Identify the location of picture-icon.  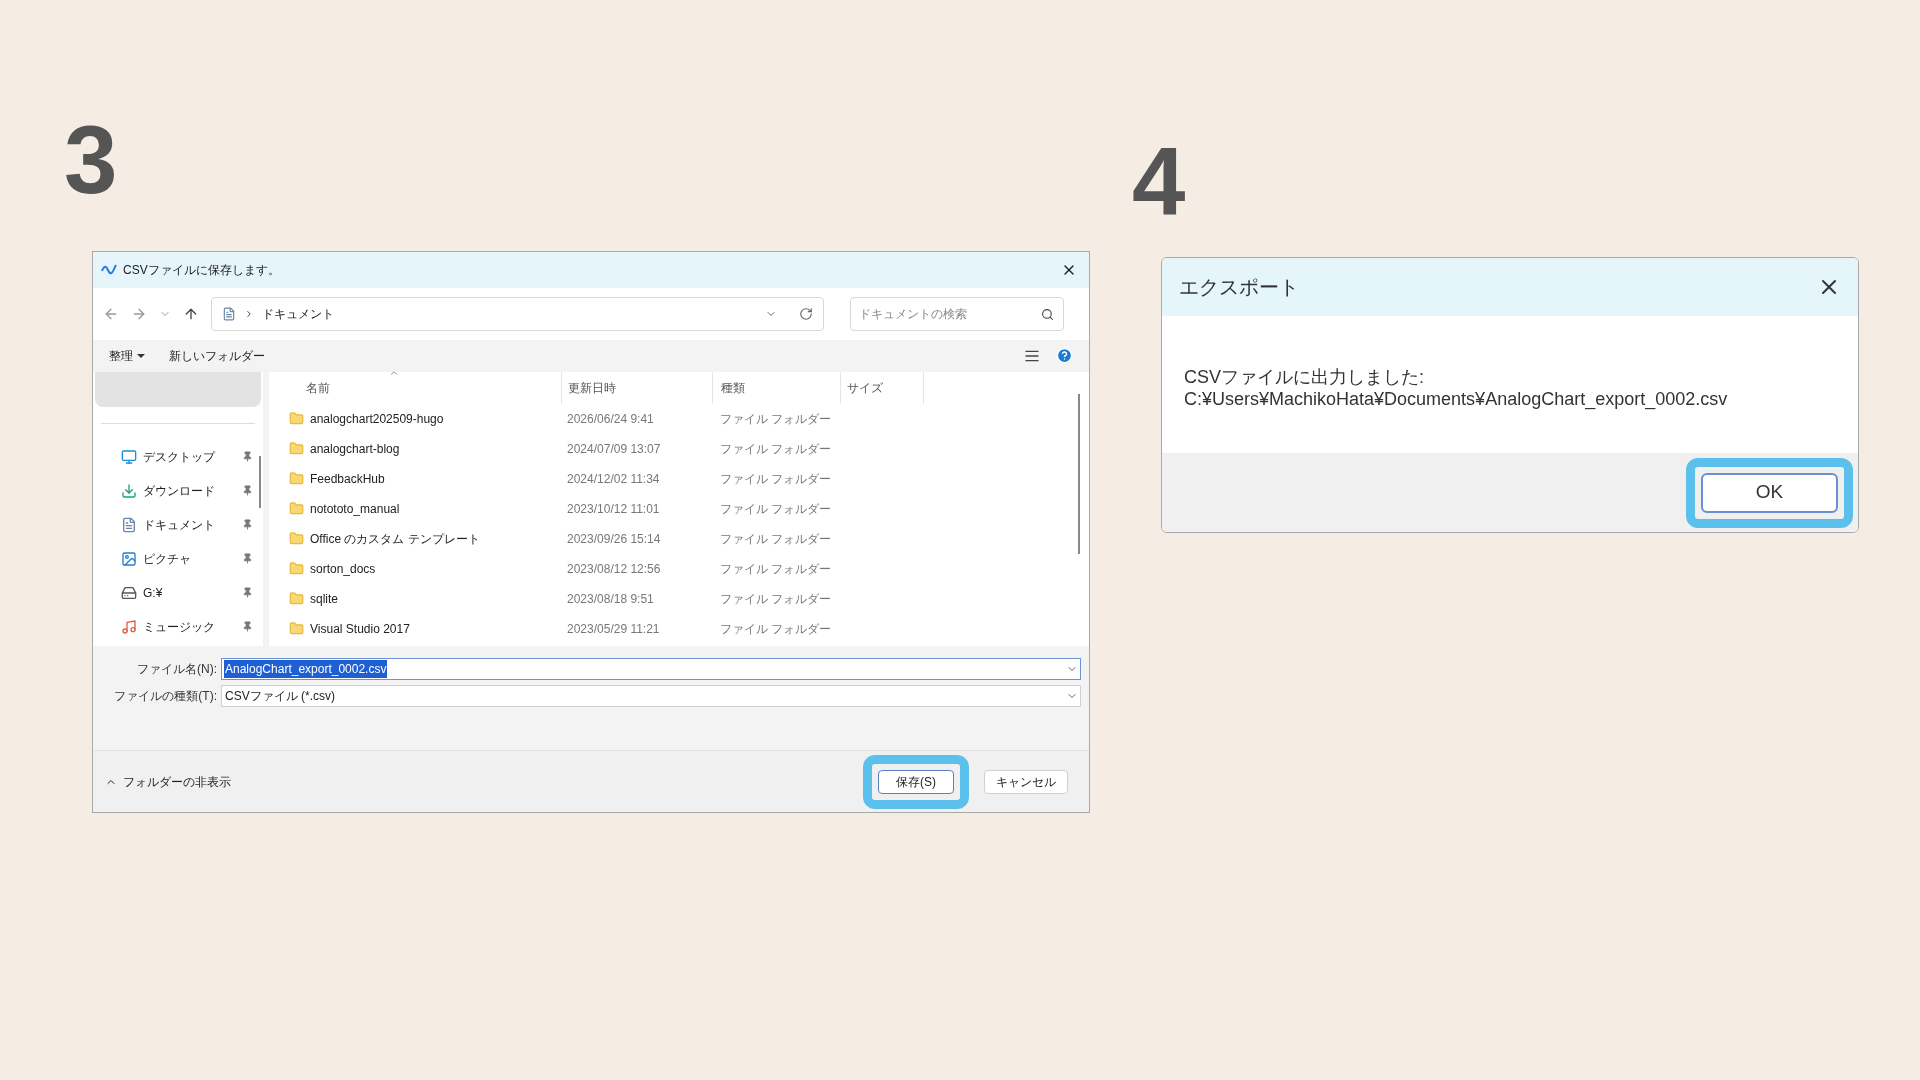
(129, 558).